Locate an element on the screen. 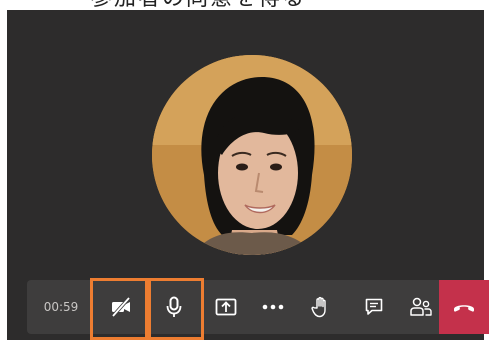 The height and width of the screenshot is (340, 491). camera-toggle-button is located at coordinates (121, 307).